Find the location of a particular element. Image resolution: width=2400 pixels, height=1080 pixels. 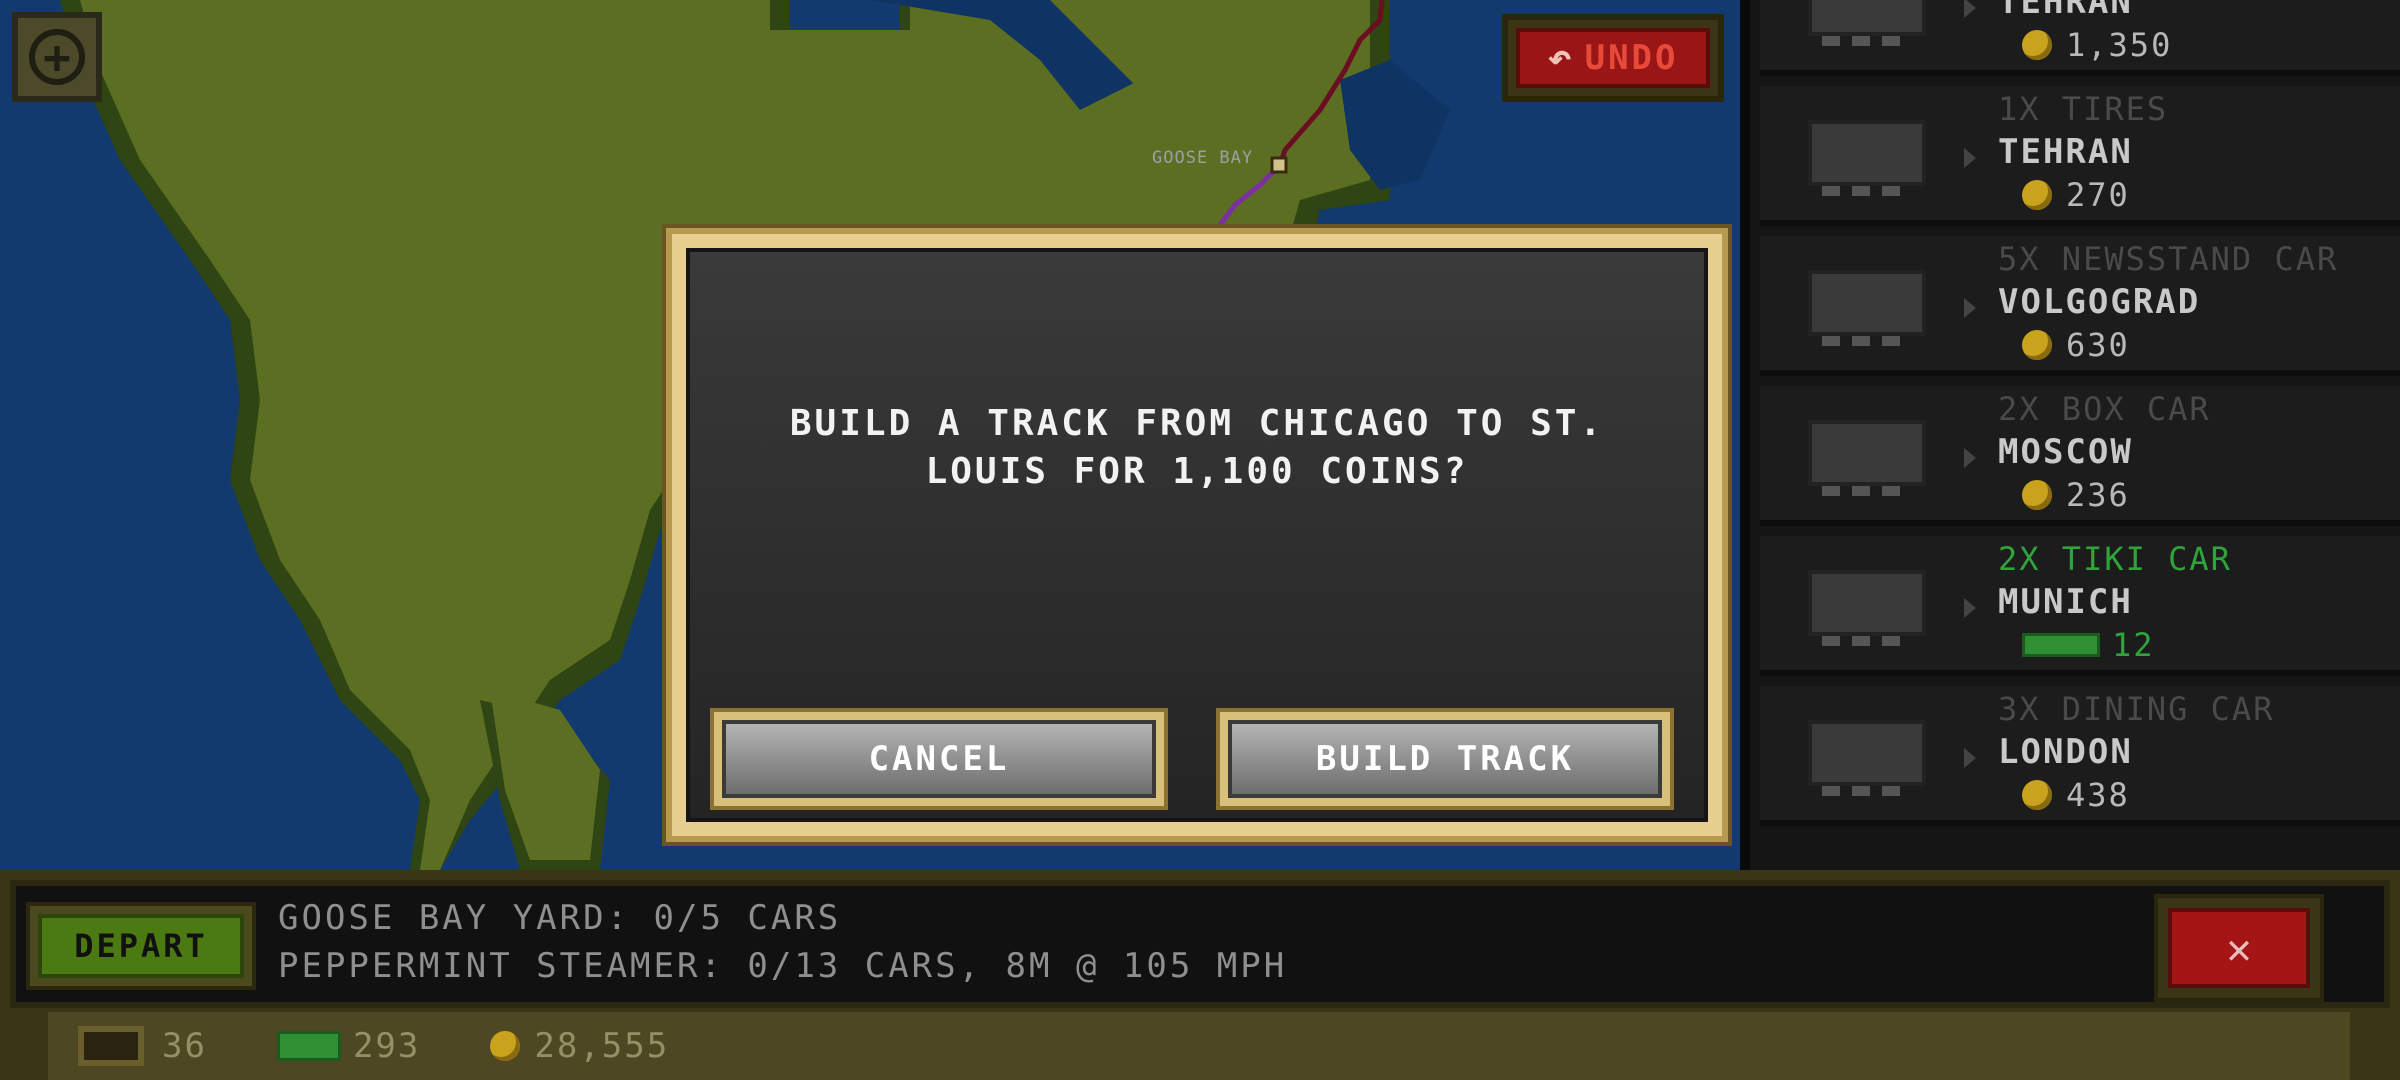

cancel-button: CANCEL is located at coordinates (939, 759).